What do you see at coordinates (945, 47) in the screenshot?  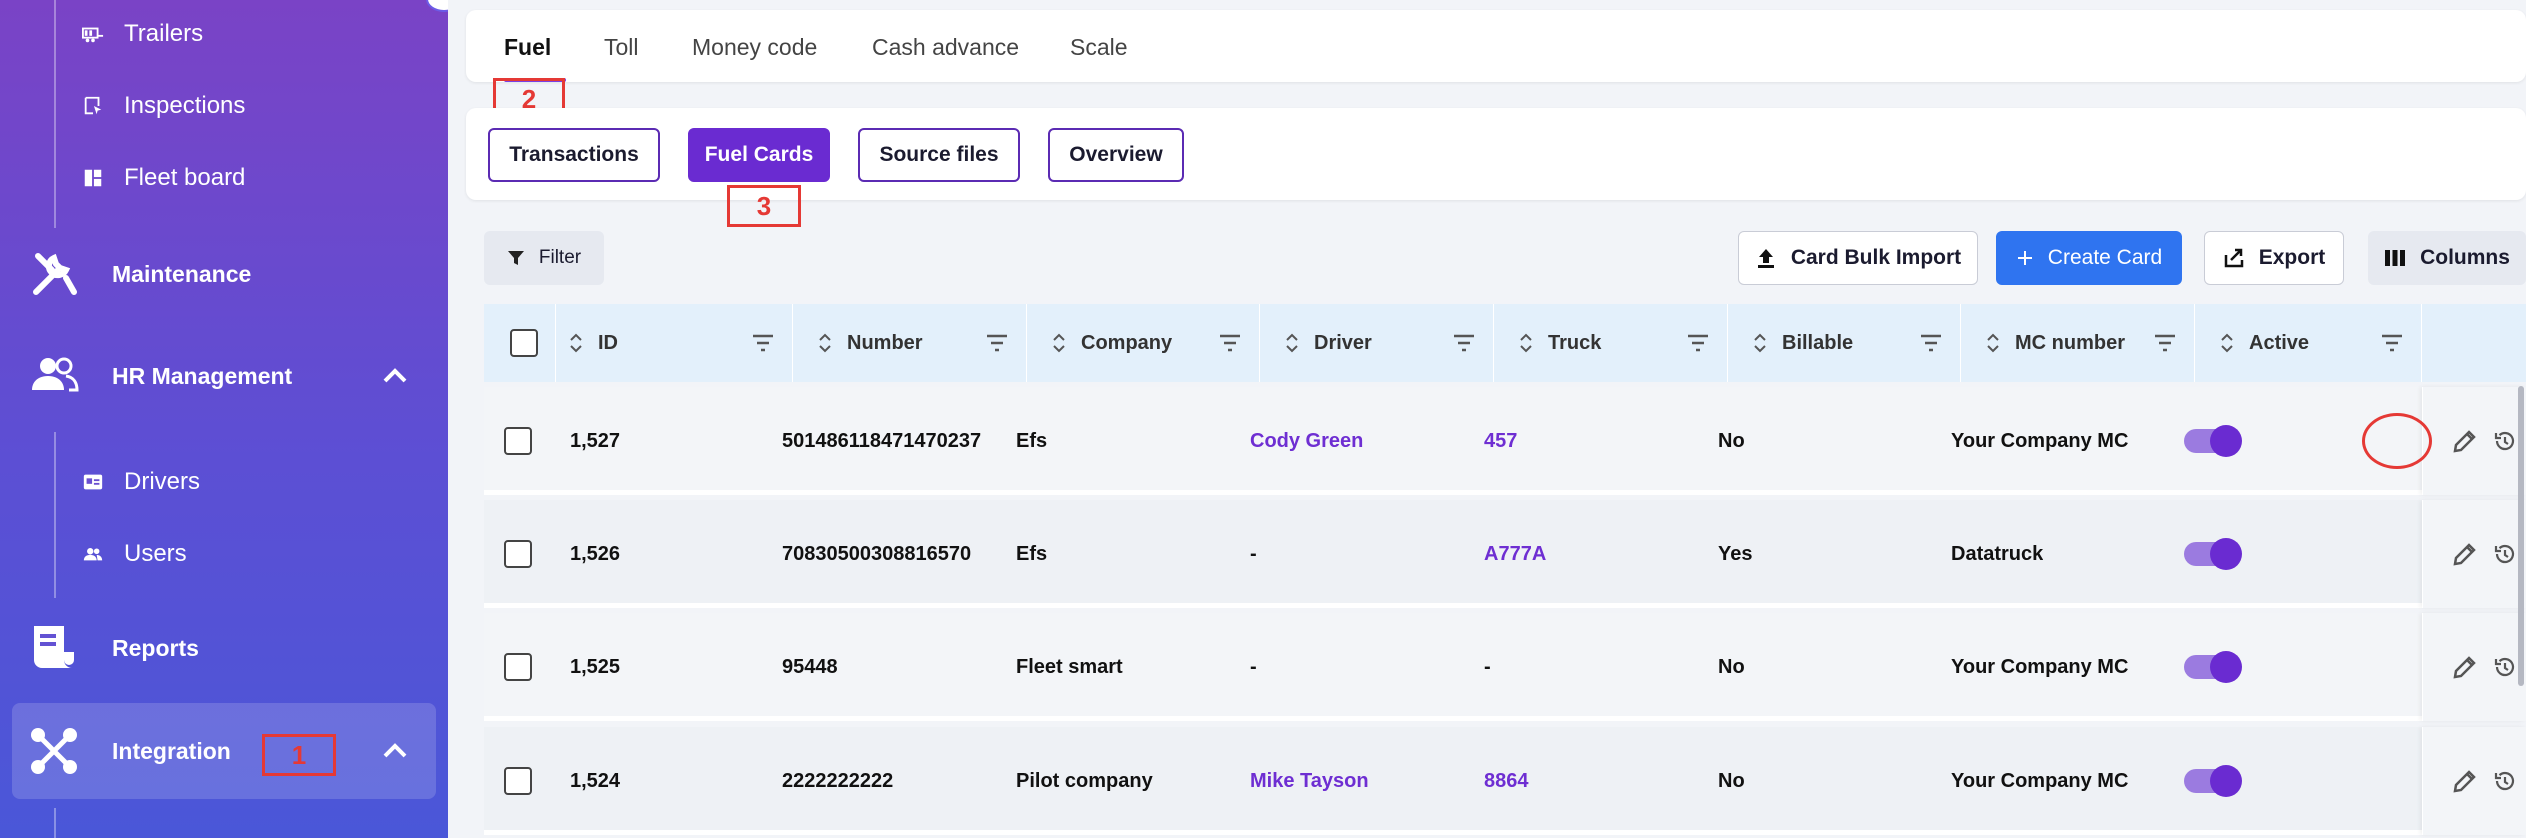 I see `tab-cash-advance: Cash advance` at bounding box center [945, 47].